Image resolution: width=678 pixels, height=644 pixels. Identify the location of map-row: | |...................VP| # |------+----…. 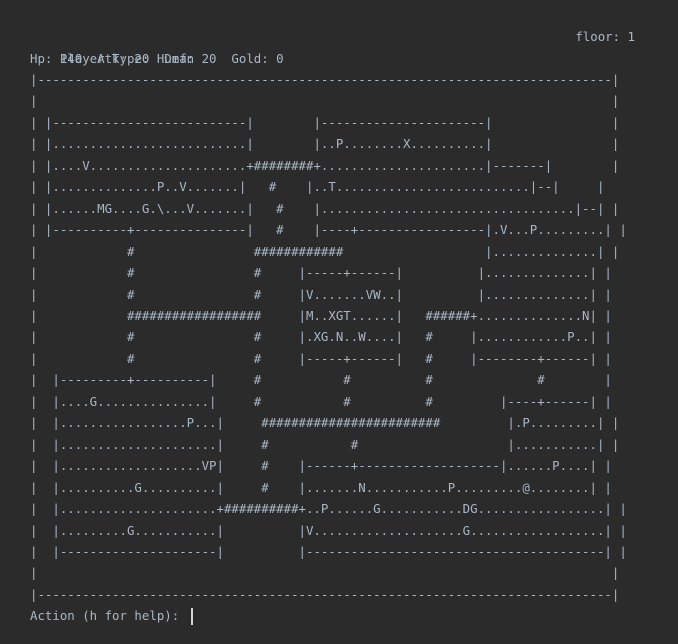
(321, 466).